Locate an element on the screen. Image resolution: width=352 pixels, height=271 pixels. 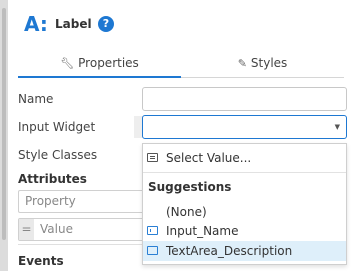
help-icon: ? is located at coordinates (106, 24).